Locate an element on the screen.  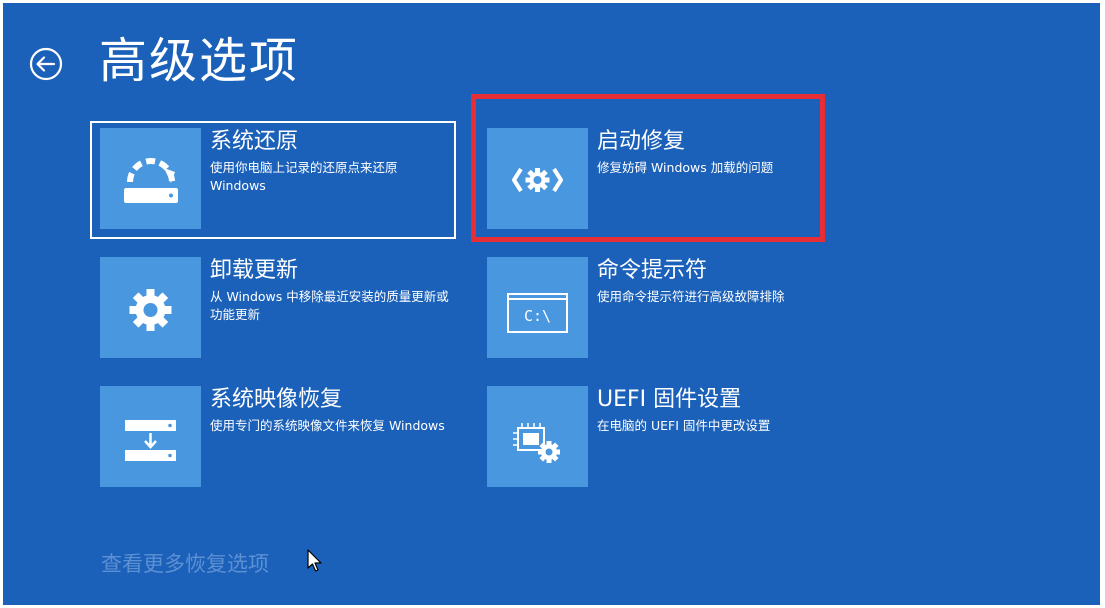
gear-icon is located at coordinates (150, 307).